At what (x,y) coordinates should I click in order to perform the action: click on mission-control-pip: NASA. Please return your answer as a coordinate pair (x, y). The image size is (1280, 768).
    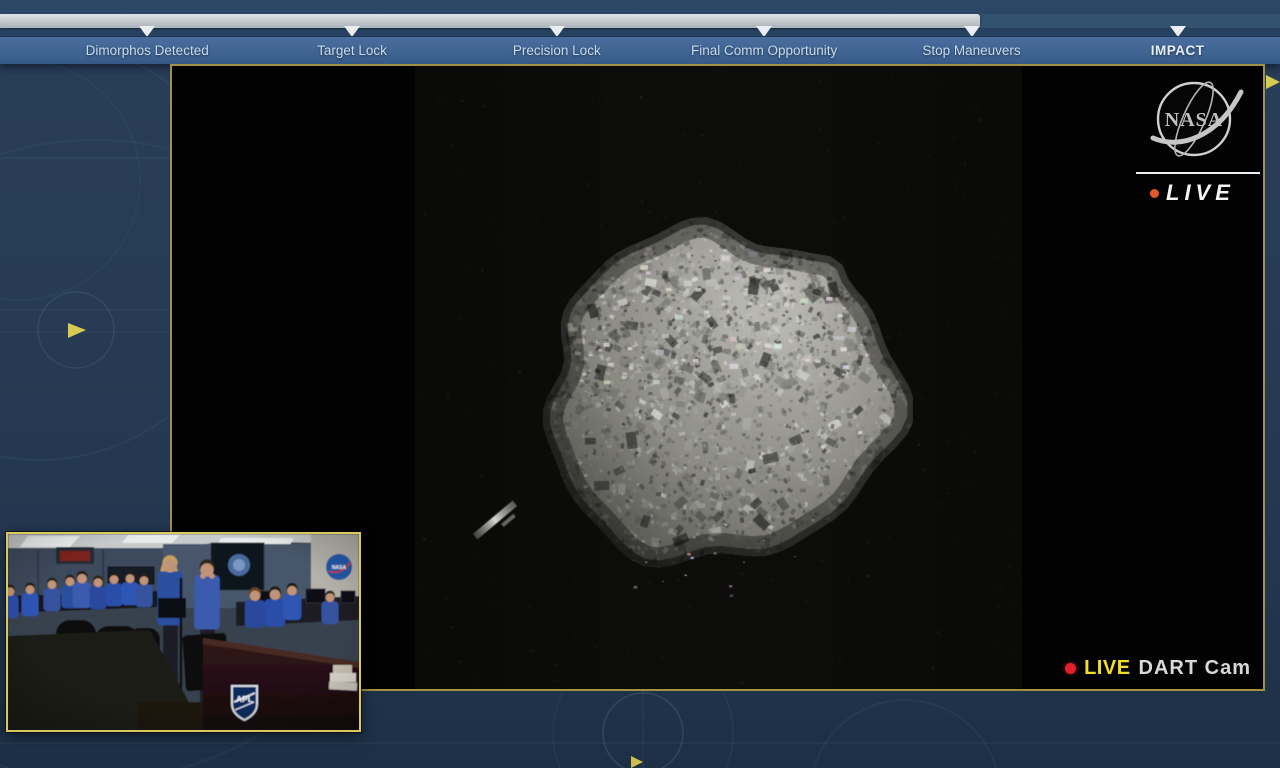
    Looking at the image, I should click on (183, 632).